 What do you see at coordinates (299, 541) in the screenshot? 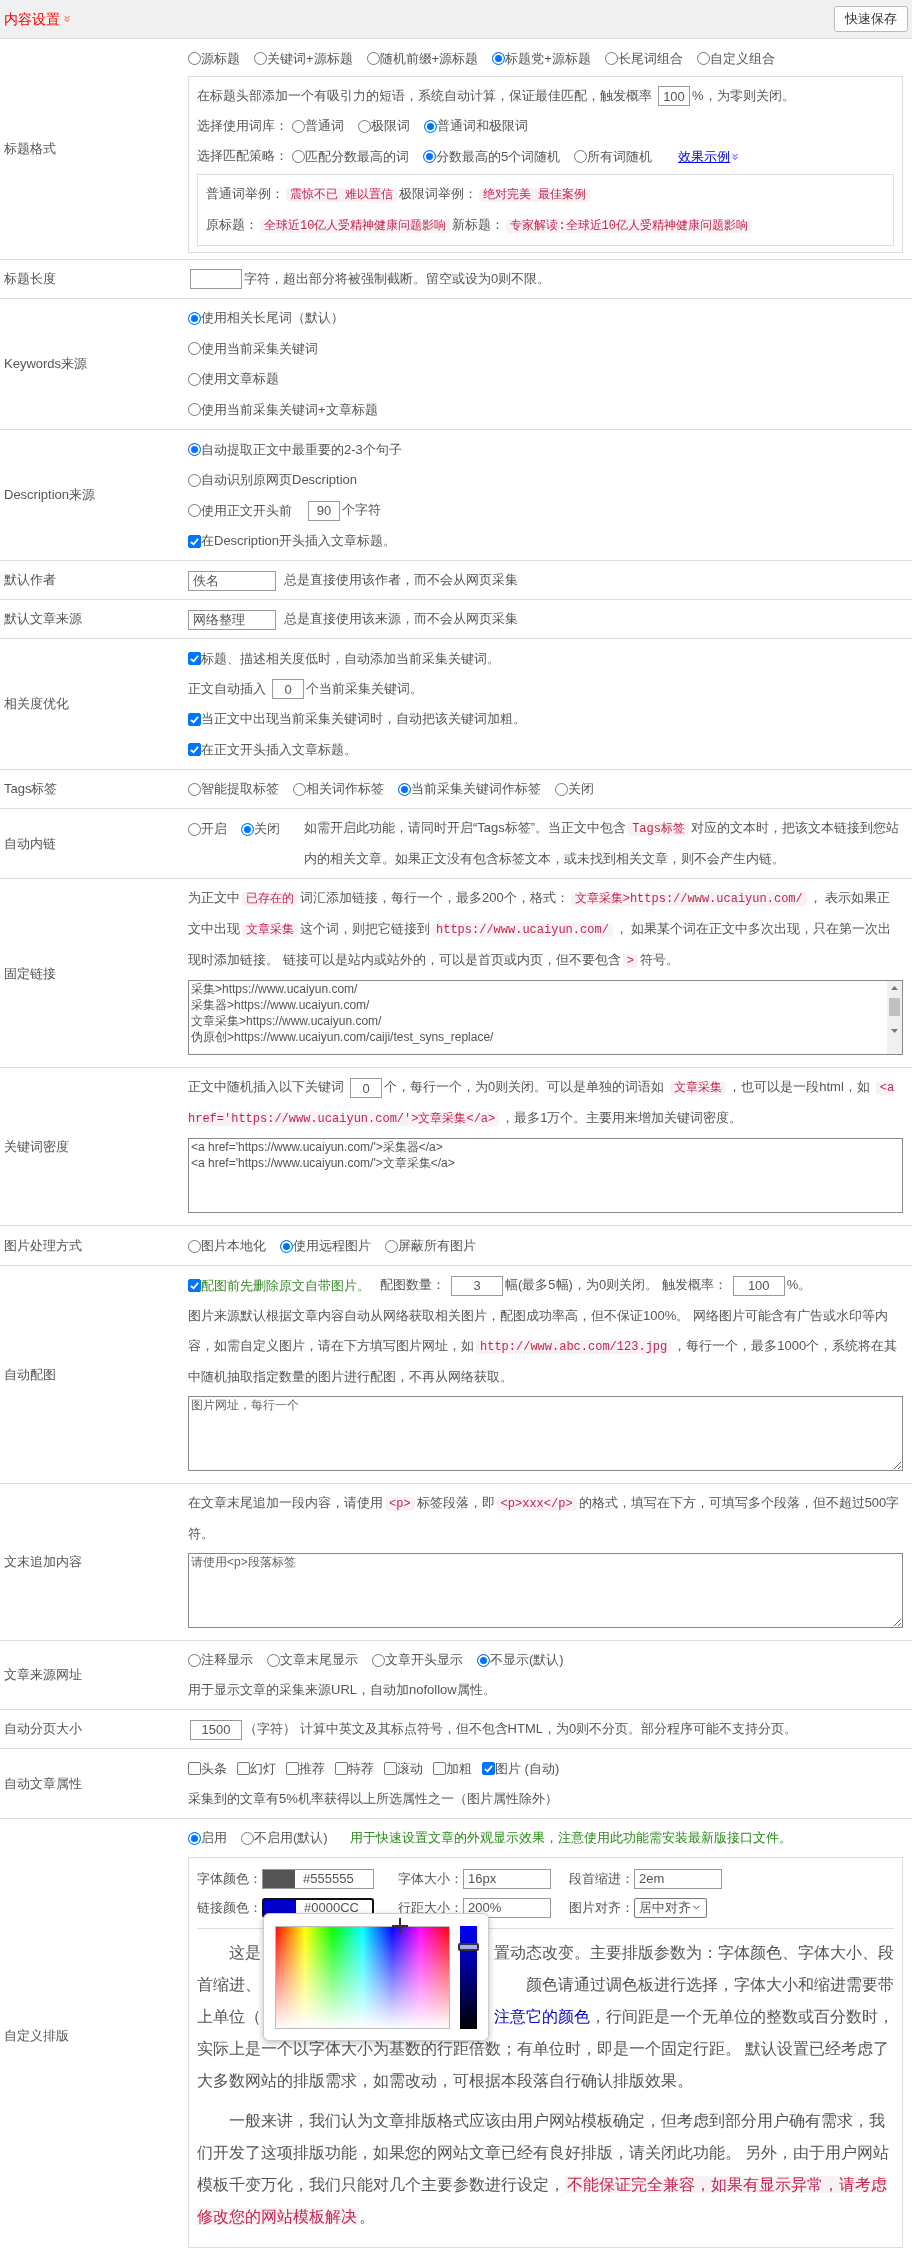
I see `checkbox-label: 在Description开头插入文章标题。` at bounding box center [299, 541].